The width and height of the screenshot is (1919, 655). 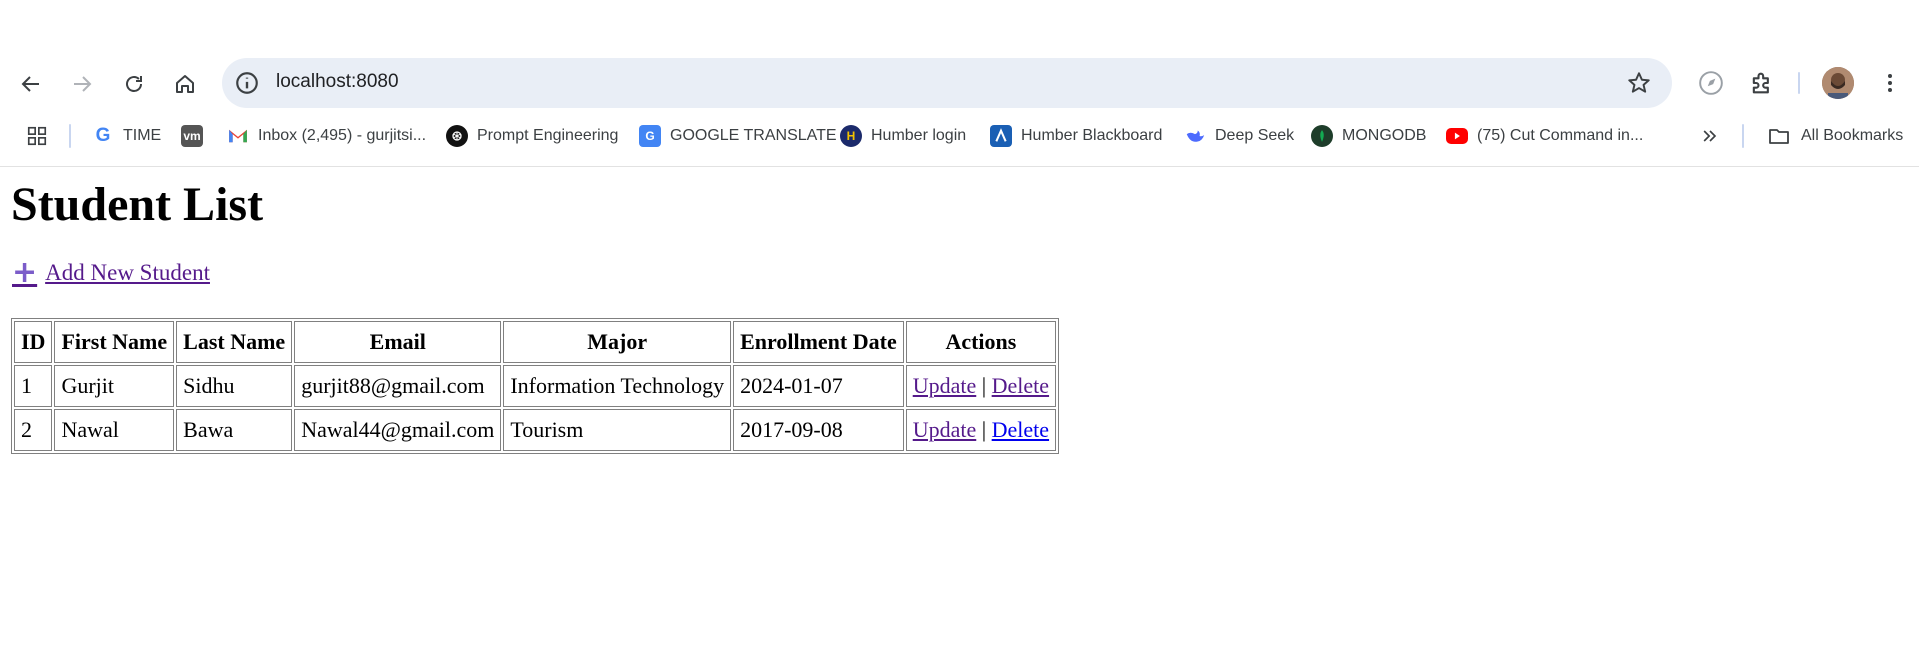 I want to click on bookmark-label: Humber login, so click(x=919, y=135).